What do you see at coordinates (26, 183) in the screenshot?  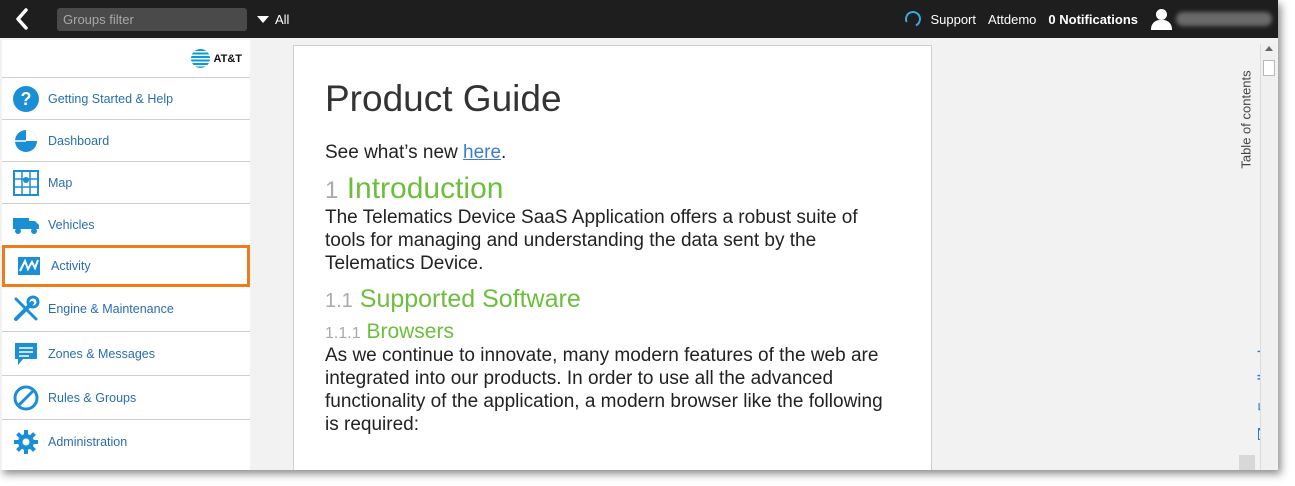 I see `map-icon` at bounding box center [26, 183].